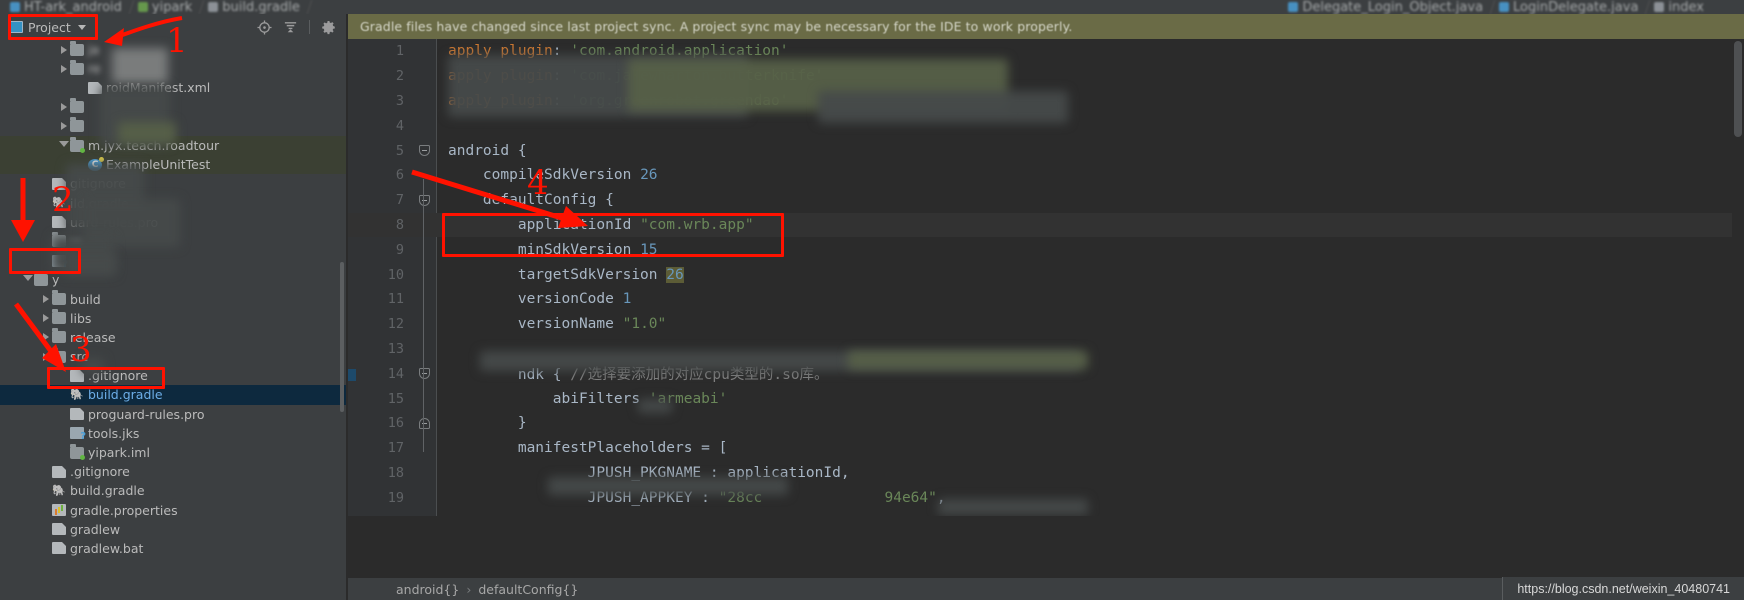  Describe the element at coordinates (173, 337) in the screenshot. I see `tree-item-release: release` at that location.